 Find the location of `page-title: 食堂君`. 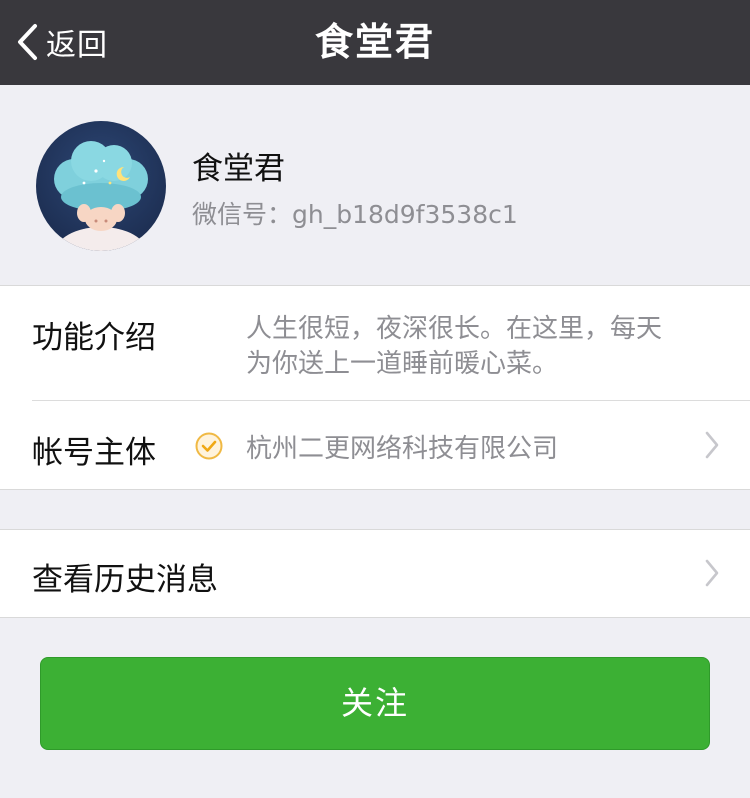

page-title: 食堂君 is located at coordinates (374, 42).